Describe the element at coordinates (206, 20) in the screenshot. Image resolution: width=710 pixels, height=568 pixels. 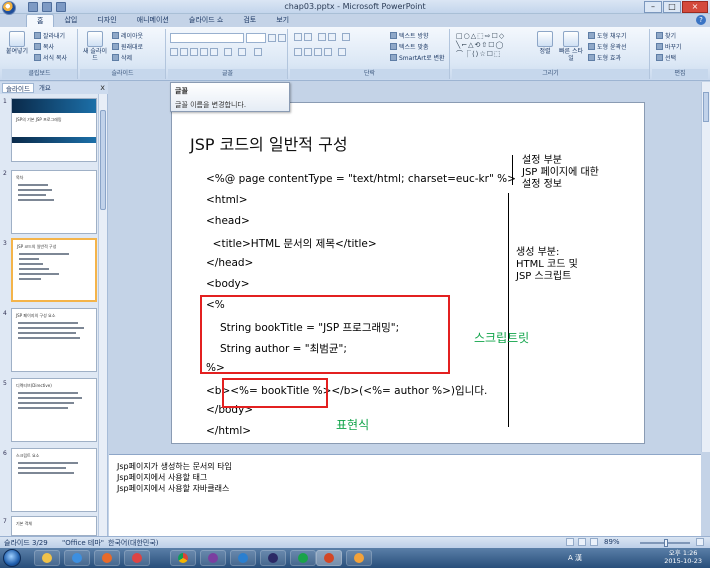
I see `tab-slideshow: 슬라이드 쇼` at that location.